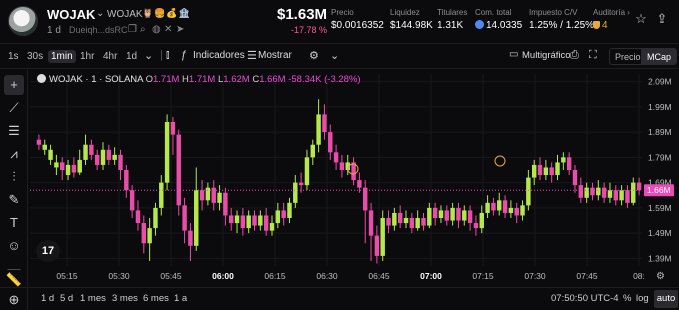  I want to click on fullscreen-icon: ⛶, so click(593, 55).